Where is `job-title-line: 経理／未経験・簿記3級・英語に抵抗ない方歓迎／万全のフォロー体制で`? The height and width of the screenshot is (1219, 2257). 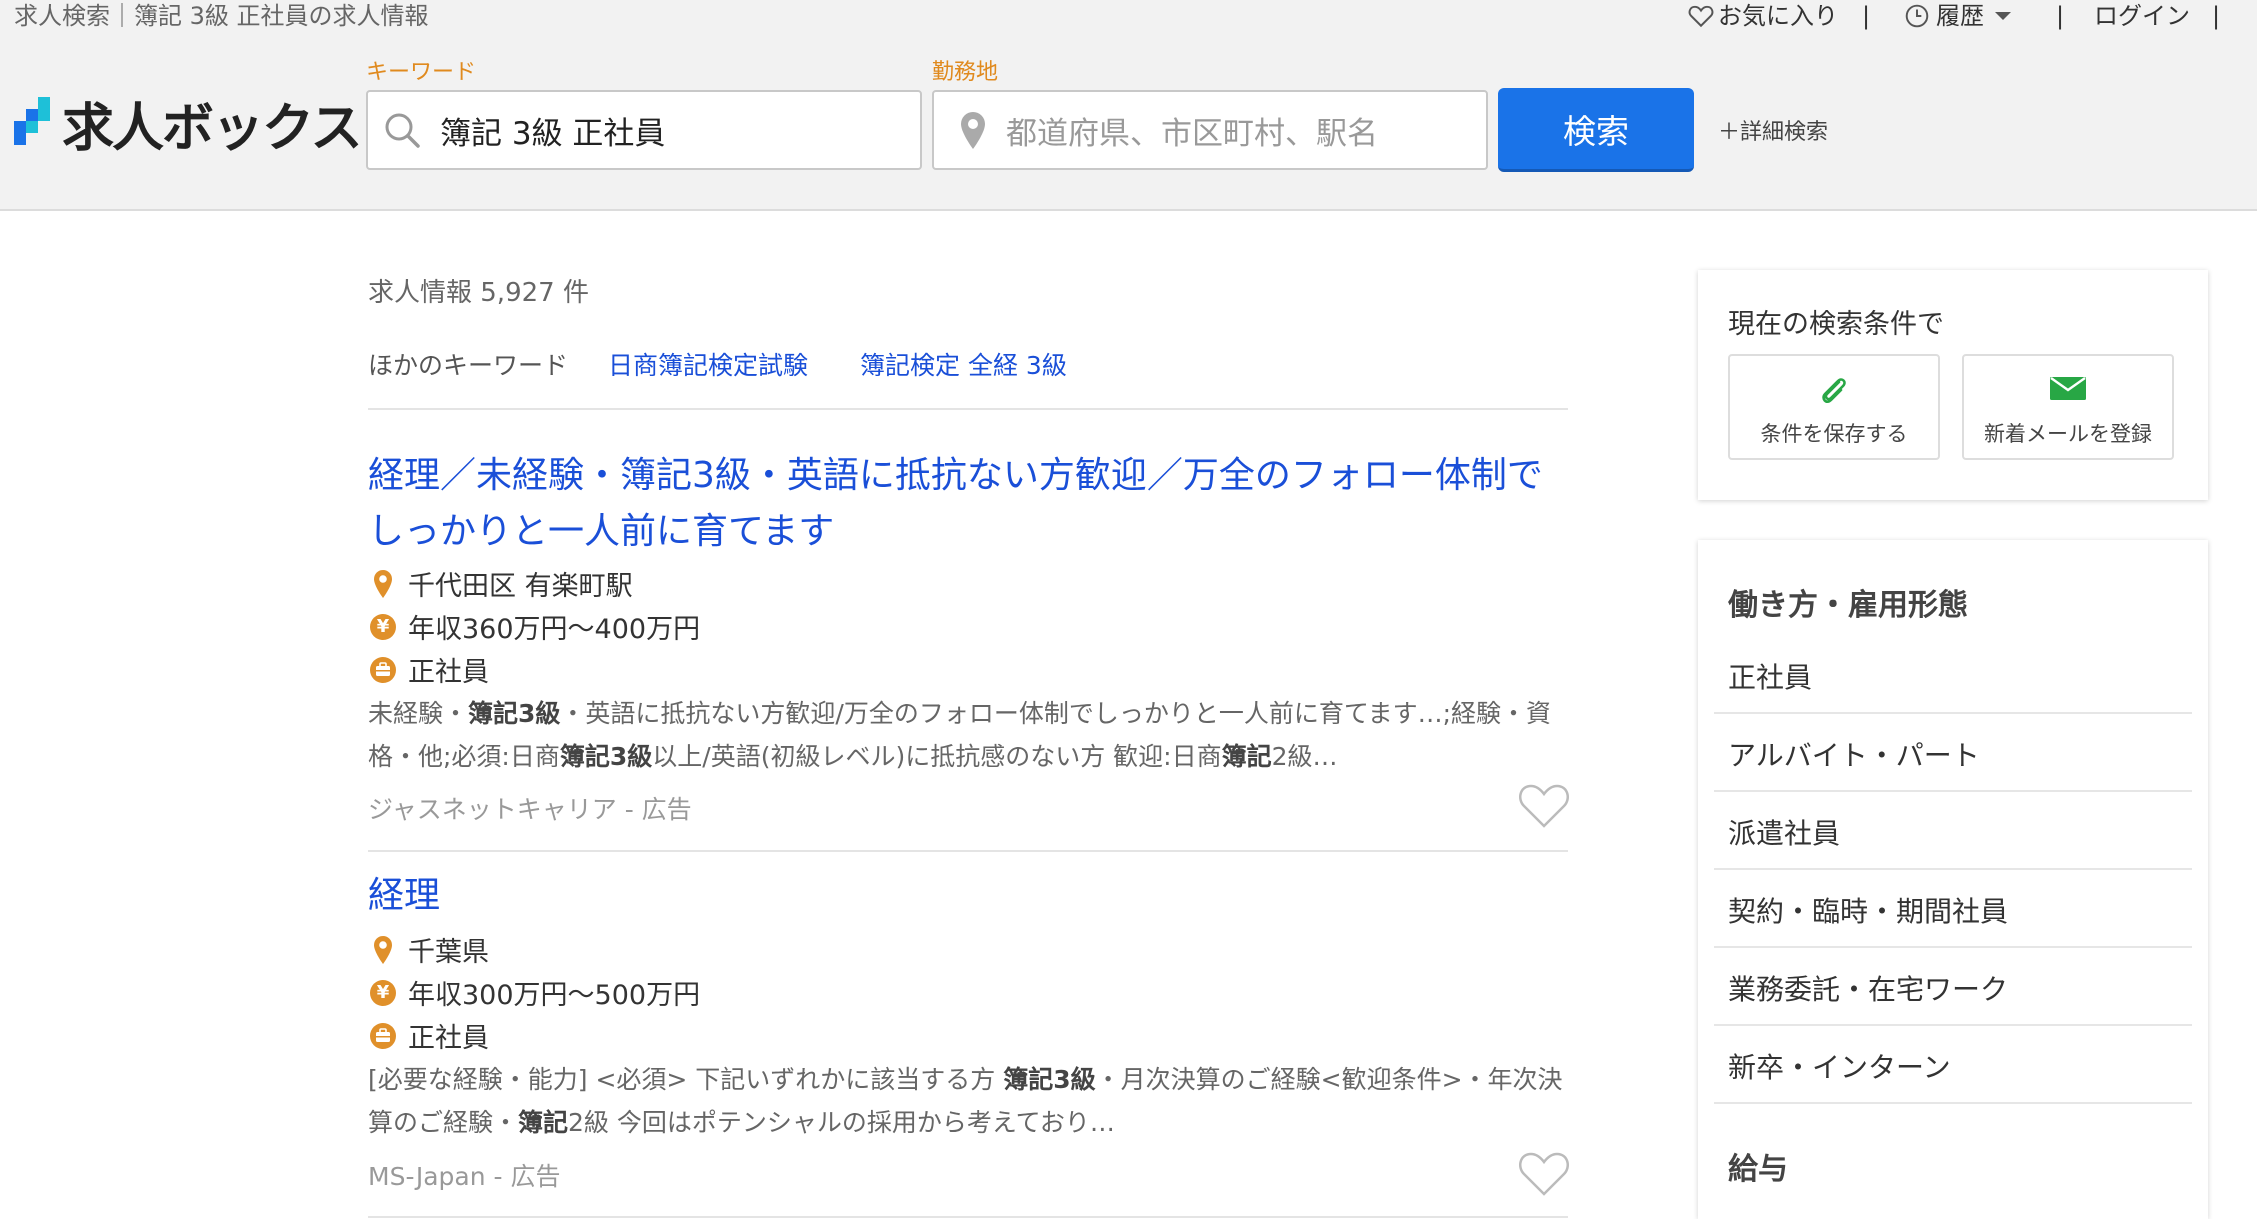 job-title-line: 経理／未経験・簿記3級・英語に抵抗ない方歓迎／万全のフォロー体制で is located at coordinates (955, 475).